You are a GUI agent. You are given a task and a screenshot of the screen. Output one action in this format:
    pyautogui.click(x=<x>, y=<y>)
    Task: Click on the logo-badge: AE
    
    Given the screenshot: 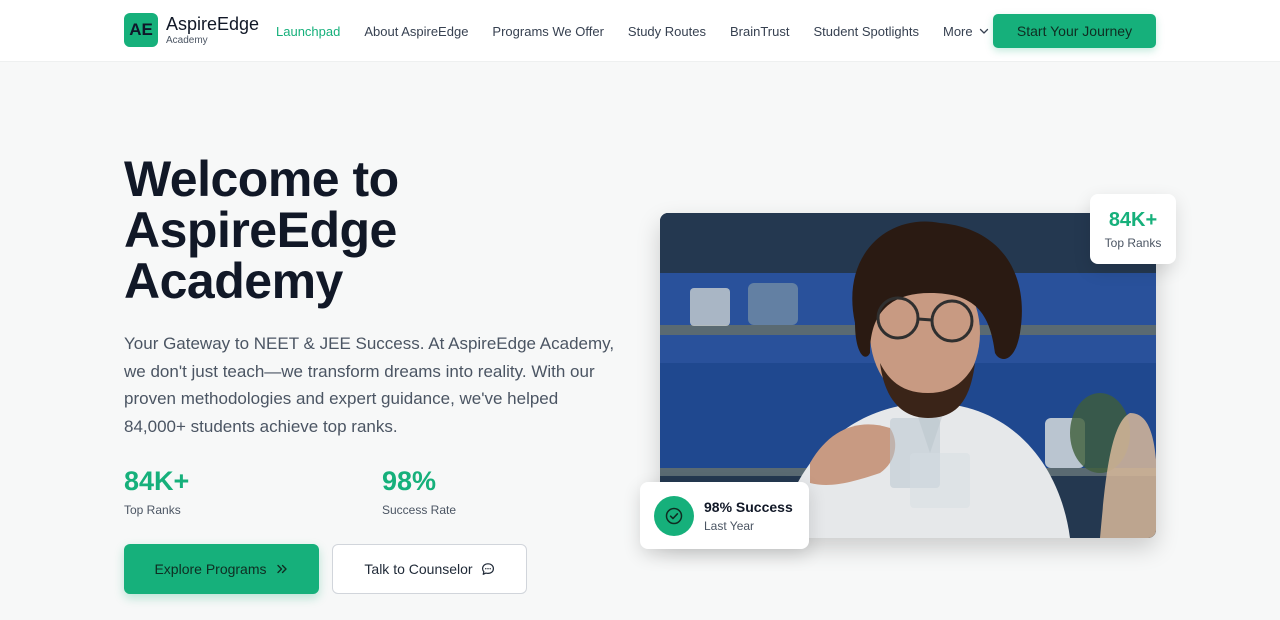 What is the action you would take?
    pyautogui.click(x=141, y=30)
    